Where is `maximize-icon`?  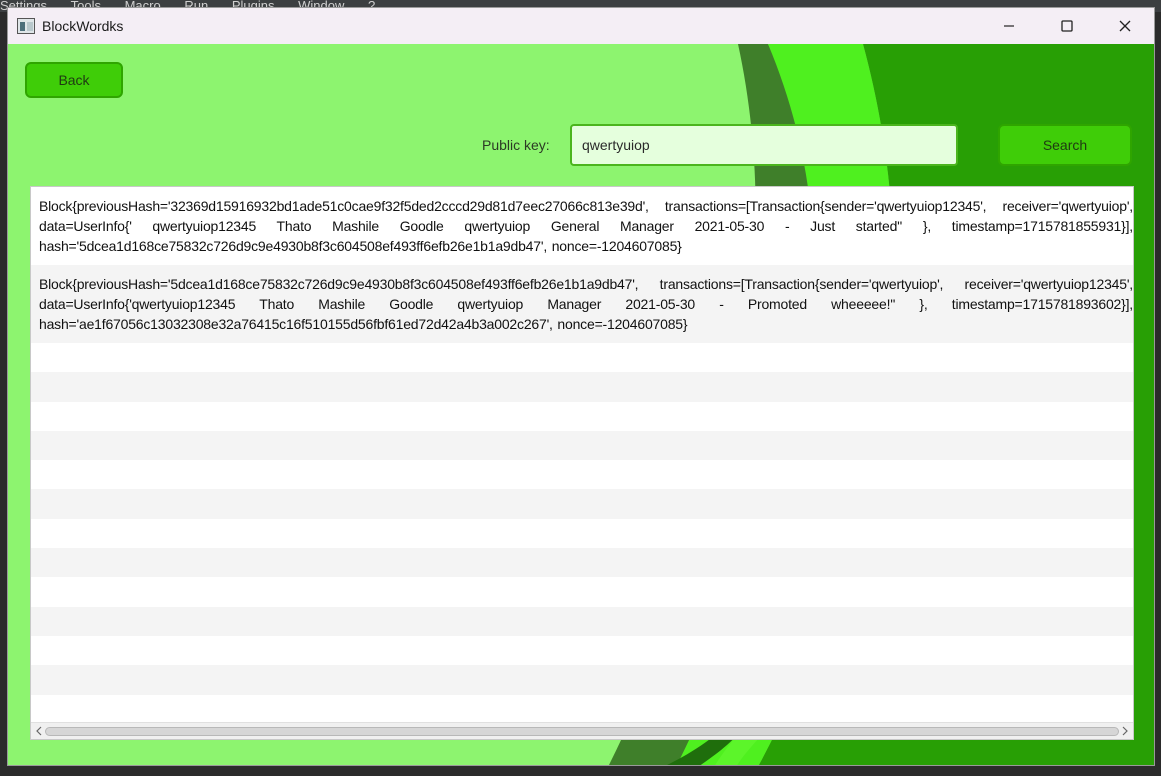 maximize-icon is located at coordinates (1067, 26).